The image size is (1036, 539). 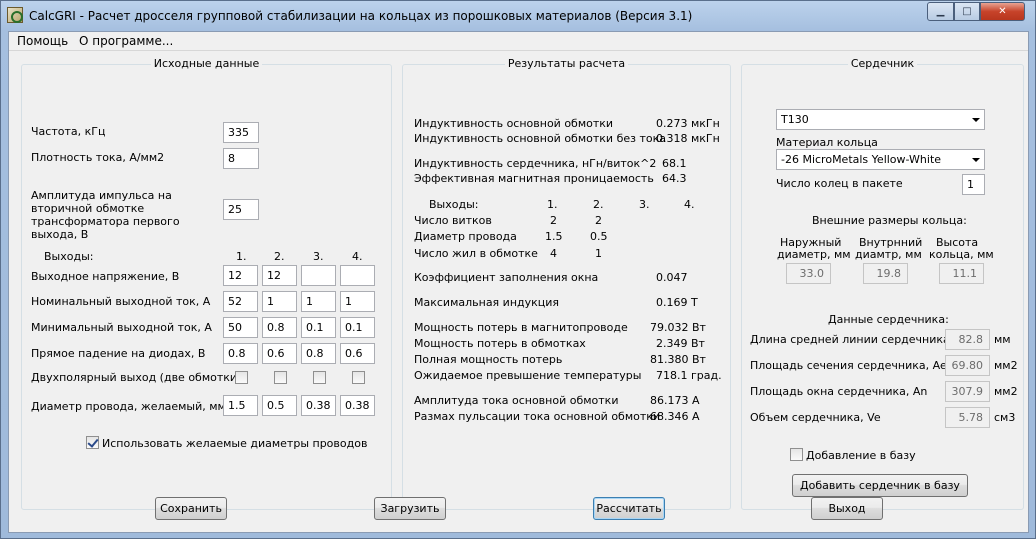 I want to click on wire-diam-input-2: 0.5, so click(x=279, y=405).